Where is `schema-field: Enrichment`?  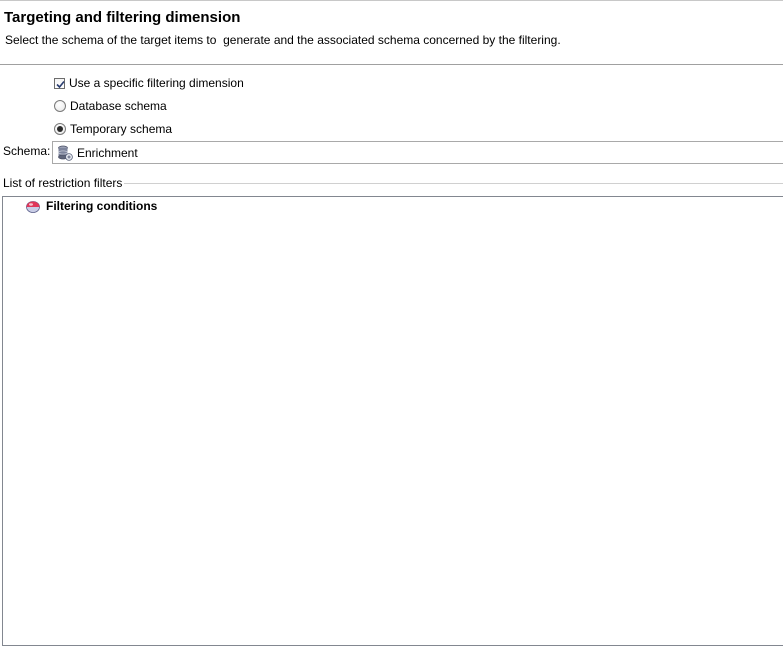
schema-field: Enrichment is located at coordinates (417, 152).